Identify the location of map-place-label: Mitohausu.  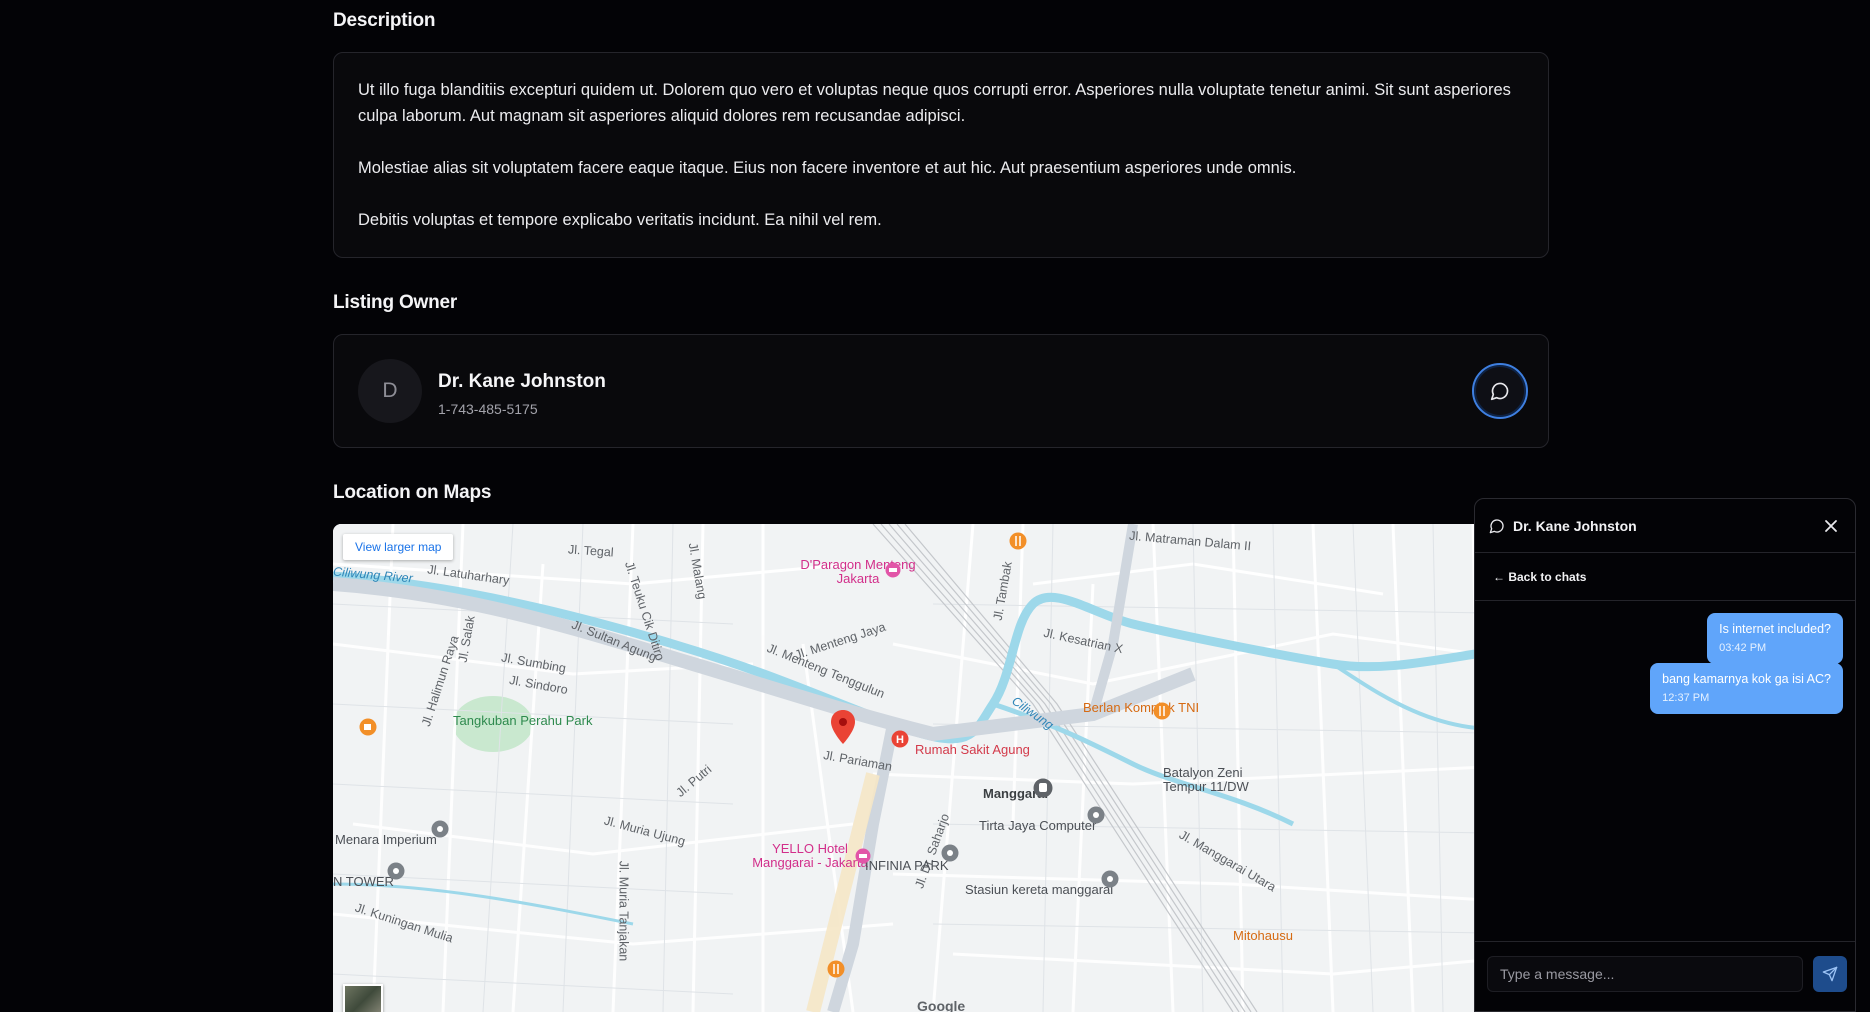
(1263, 935).